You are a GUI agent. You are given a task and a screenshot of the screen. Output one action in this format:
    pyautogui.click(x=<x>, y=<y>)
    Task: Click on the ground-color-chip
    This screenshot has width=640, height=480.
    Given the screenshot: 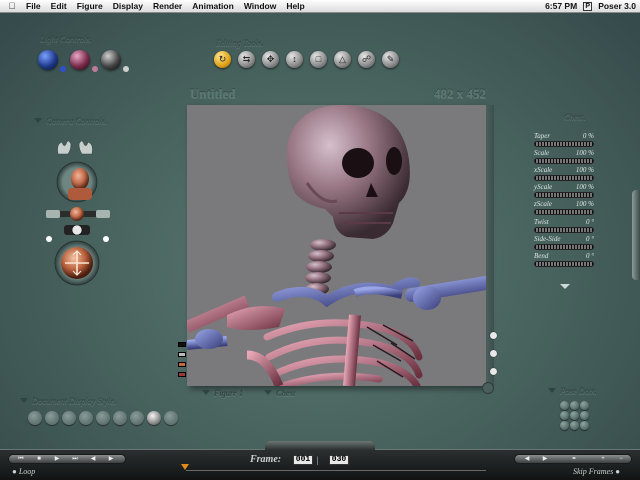 What is the action you would take?
    pyautogui.click(x=182, y=374)
    